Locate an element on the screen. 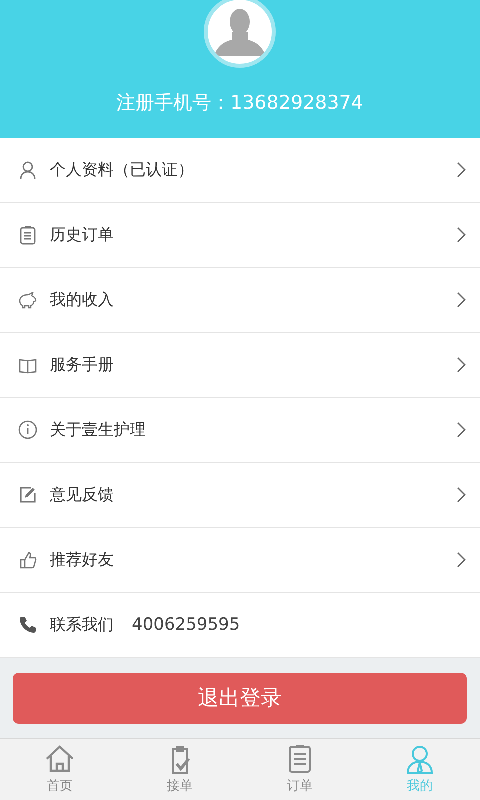  menu-item: 个人资料（已认证） is located at coordinates (240, 170).